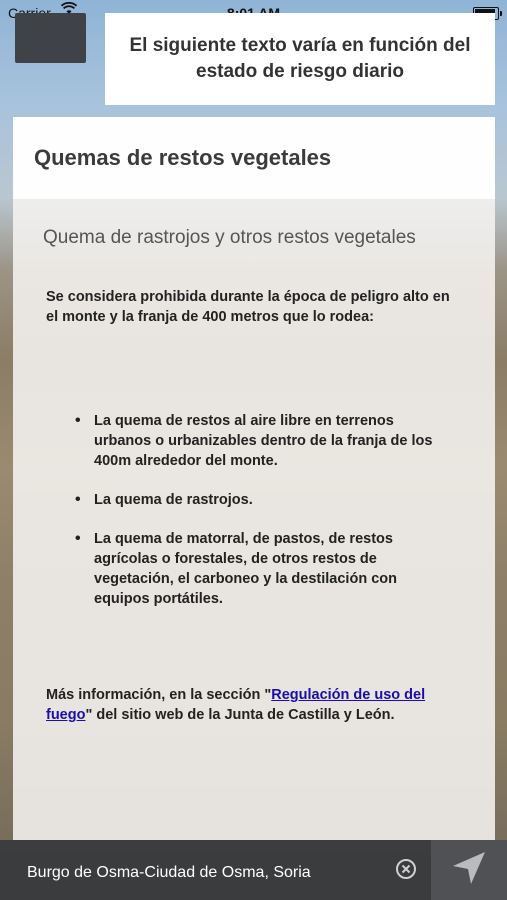  What do you see at coordinates (169, 873) in the screenshot?
I see `location-label: Burgo de Osma-Ciudad de Osma, Soria` at bounding box center [169, 873].